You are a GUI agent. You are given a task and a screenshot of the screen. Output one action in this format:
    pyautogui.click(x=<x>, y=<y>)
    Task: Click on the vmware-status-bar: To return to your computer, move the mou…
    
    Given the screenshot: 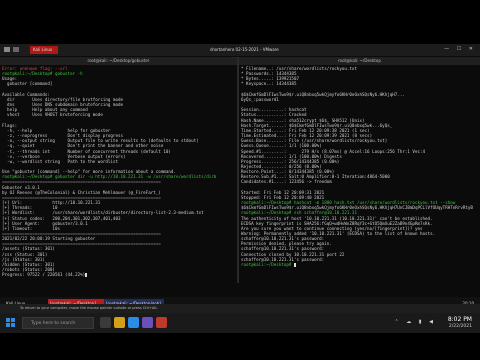 What is the action you would take?
    pyautogui.click(x=240, y=308)
    